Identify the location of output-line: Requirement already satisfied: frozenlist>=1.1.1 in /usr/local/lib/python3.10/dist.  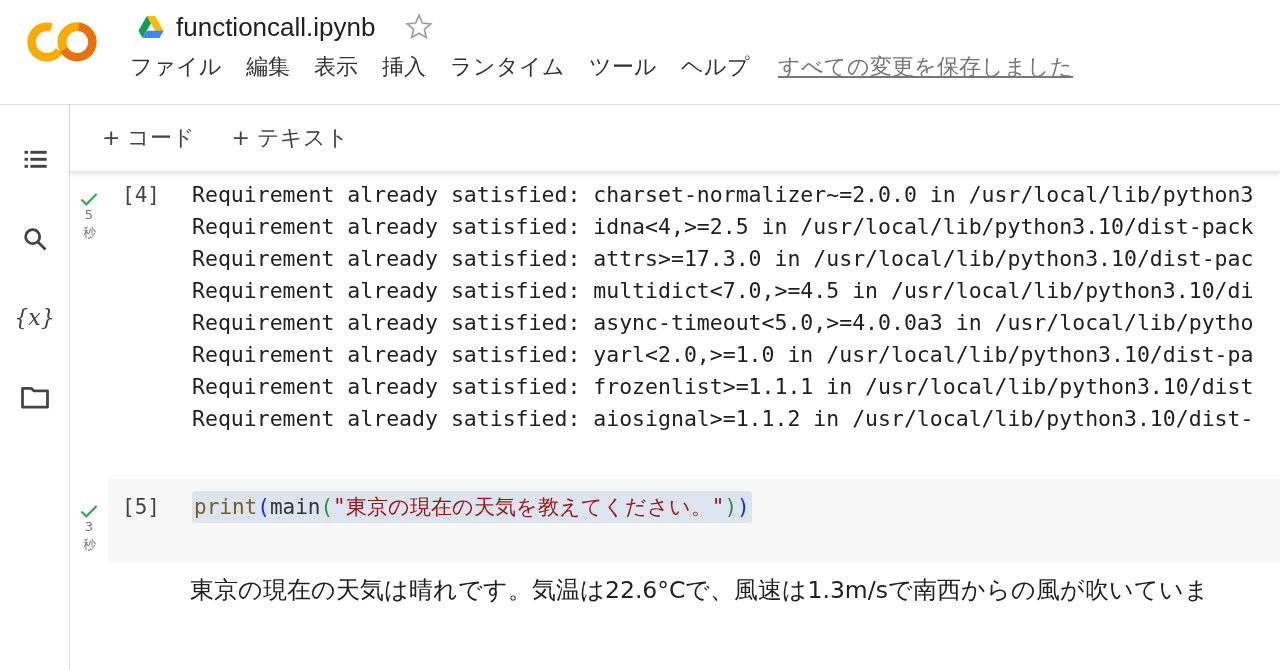
(723, 387).